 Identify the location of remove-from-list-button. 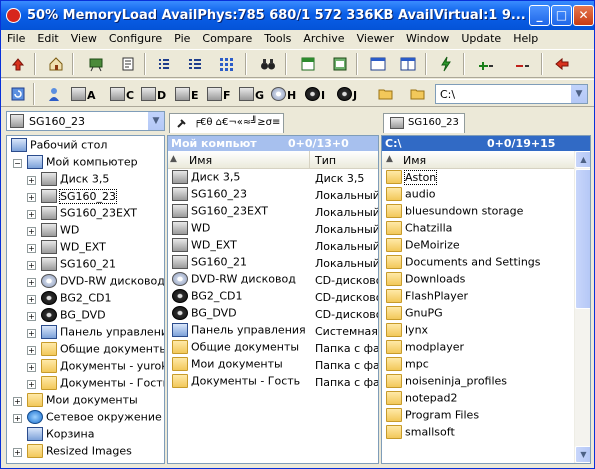
(522, 64).